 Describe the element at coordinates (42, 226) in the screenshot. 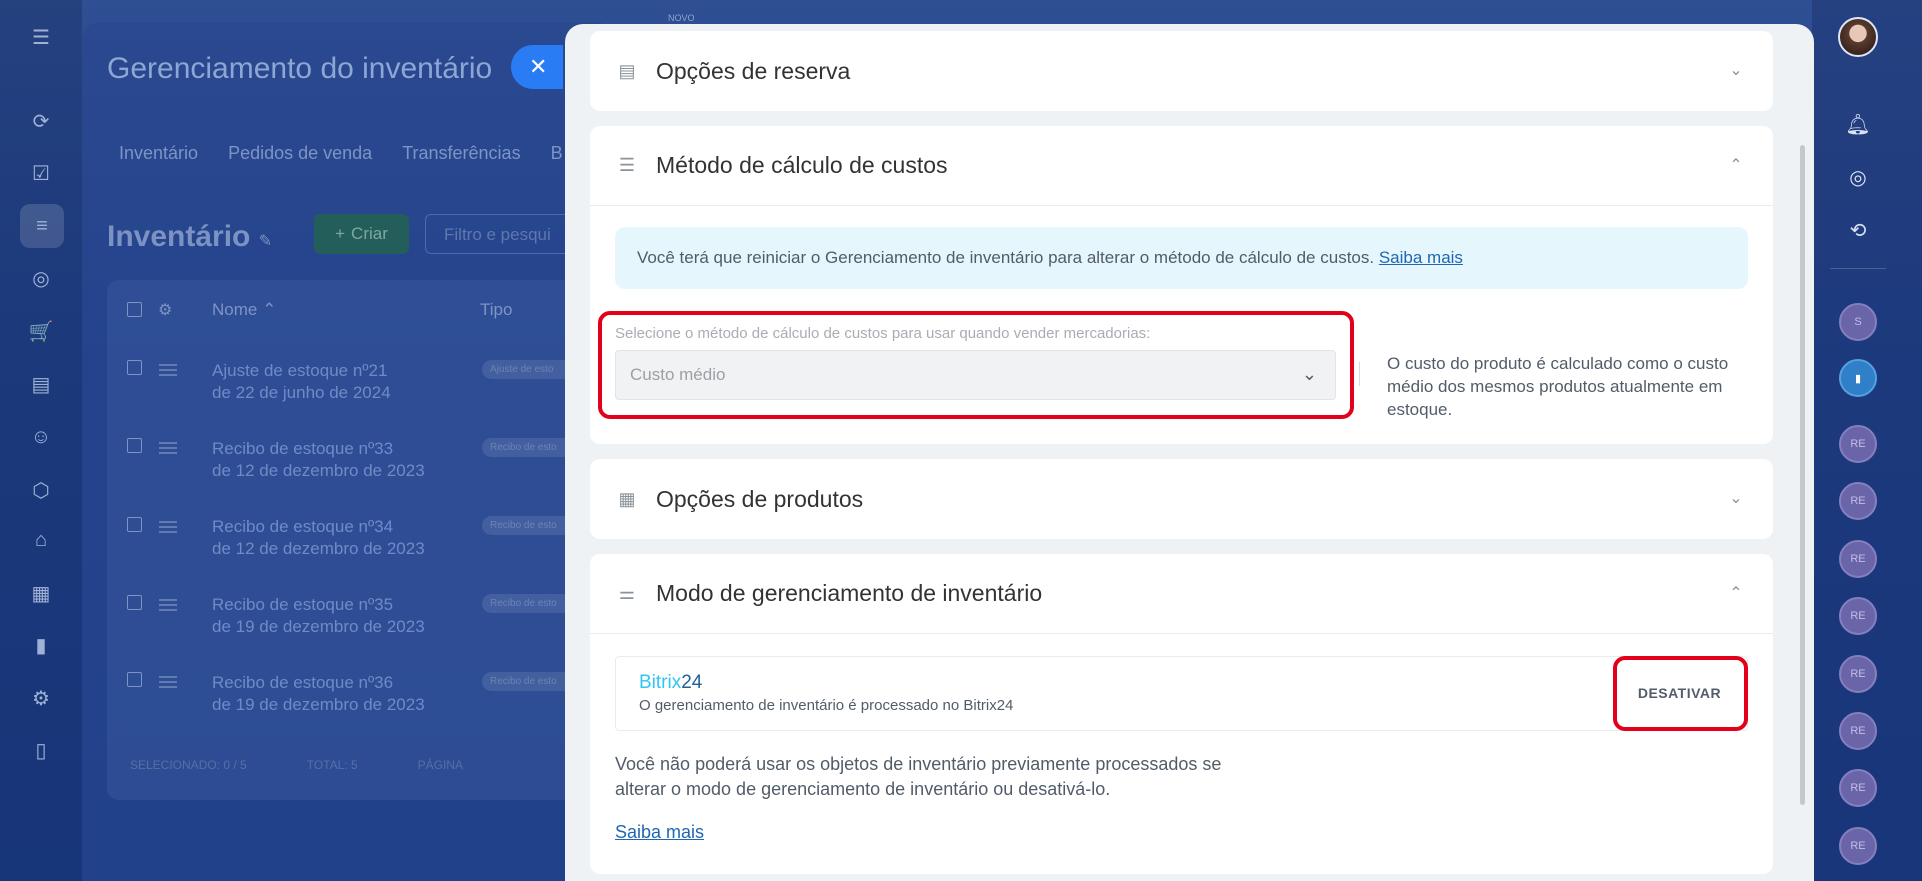

I see `inventory-icon: ≡` at that location.